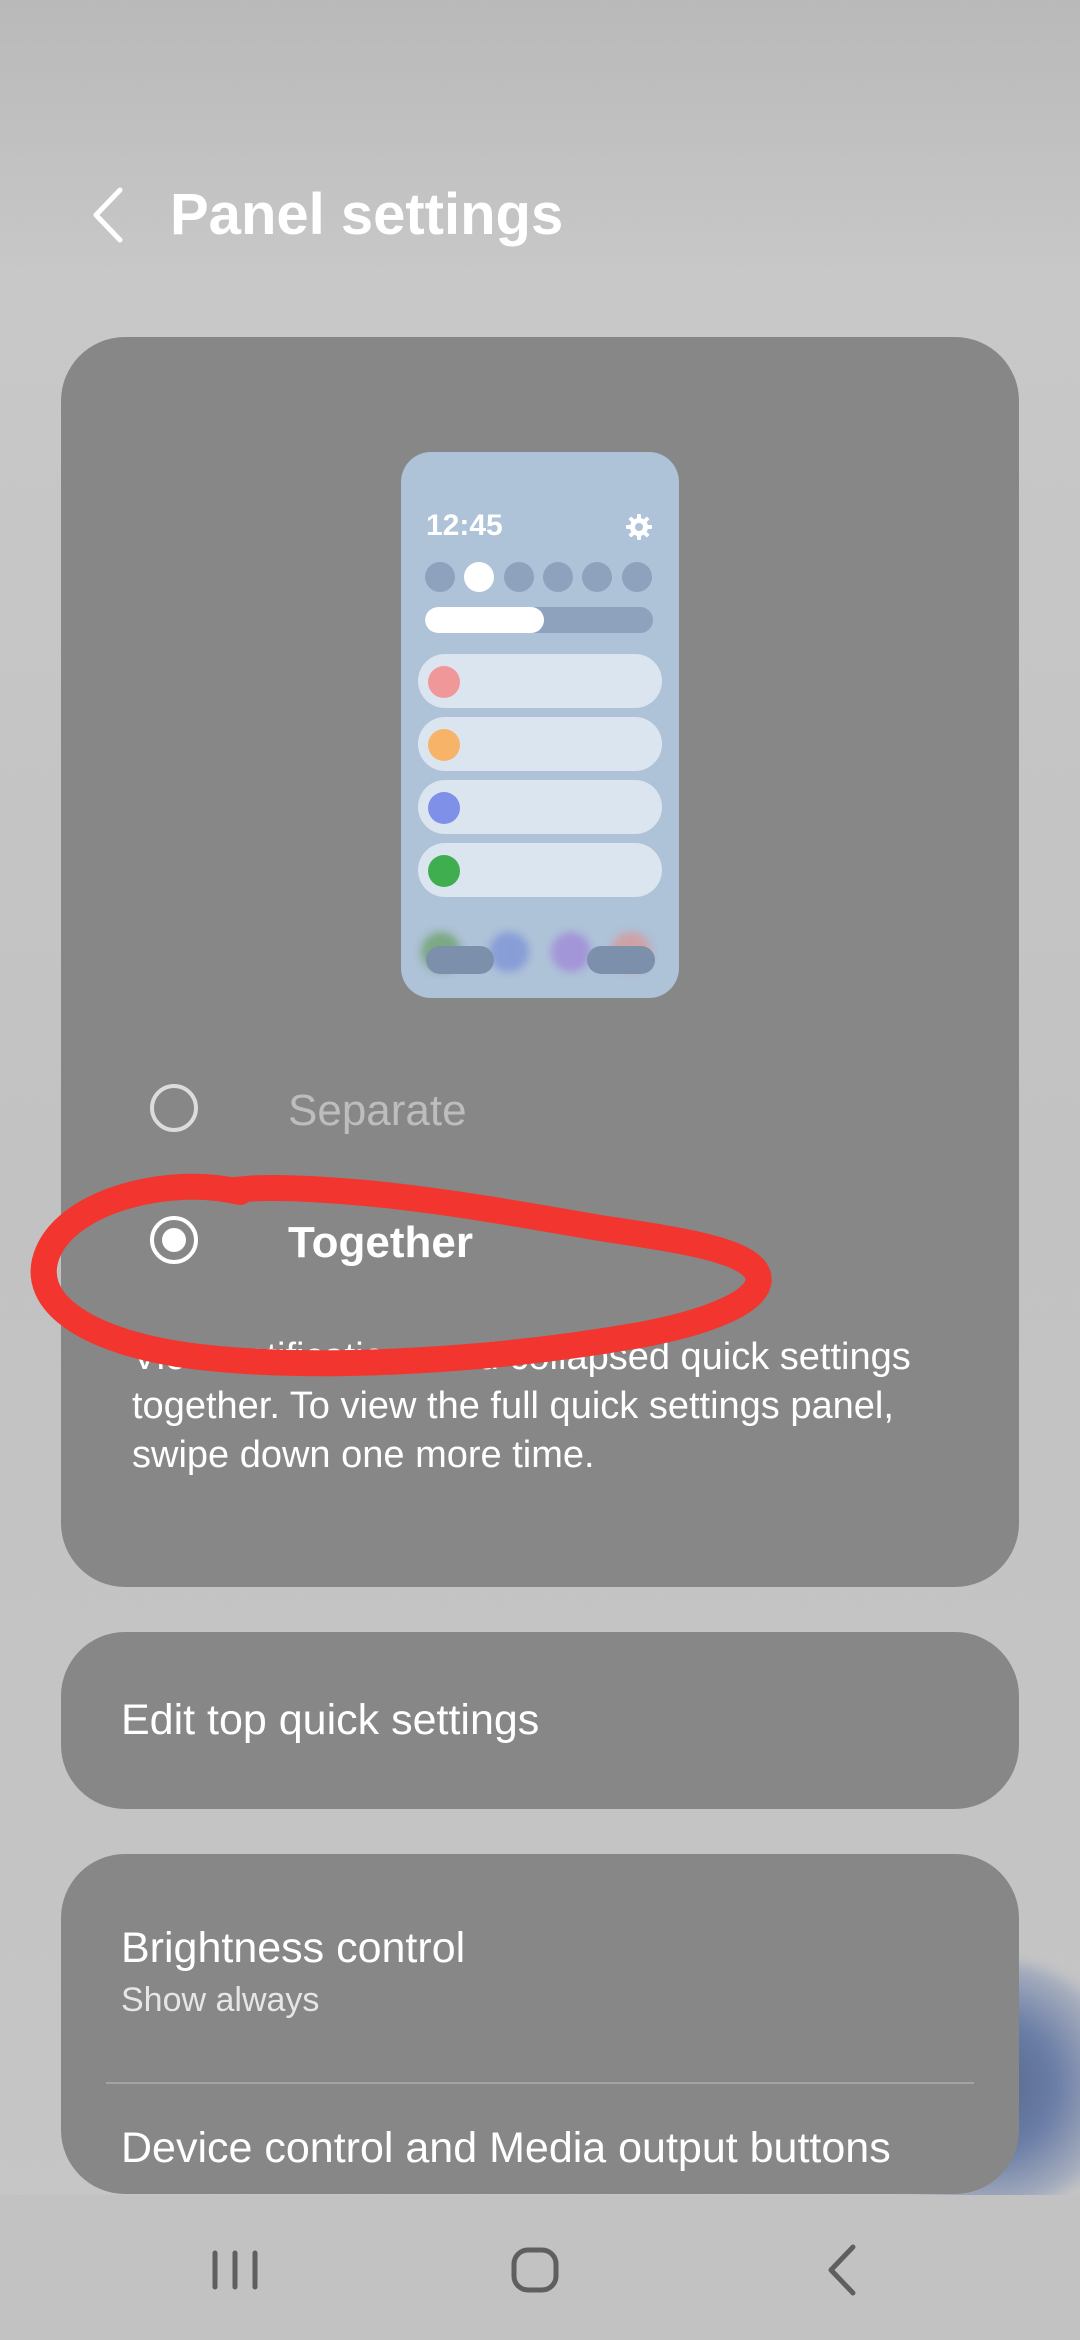 The width and height of the screenshot is (1080, 2340). I want to click on navigation-bar, so click(540, 2267).